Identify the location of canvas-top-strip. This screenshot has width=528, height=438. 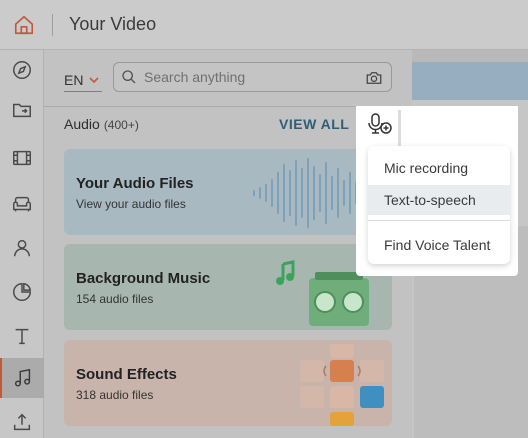
(470, 81).